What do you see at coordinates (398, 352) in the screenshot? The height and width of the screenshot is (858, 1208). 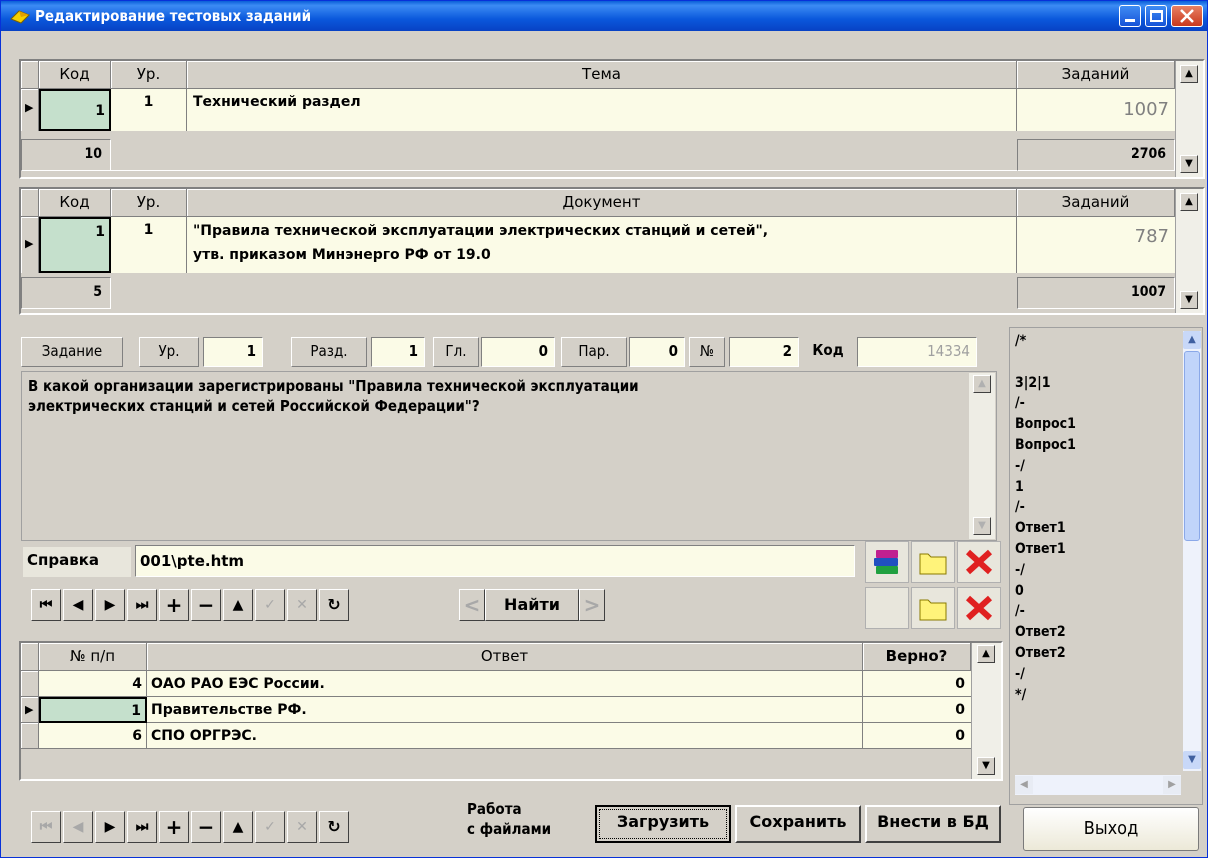 I see `task-section-value: 1` at bounding box center [398, 352].